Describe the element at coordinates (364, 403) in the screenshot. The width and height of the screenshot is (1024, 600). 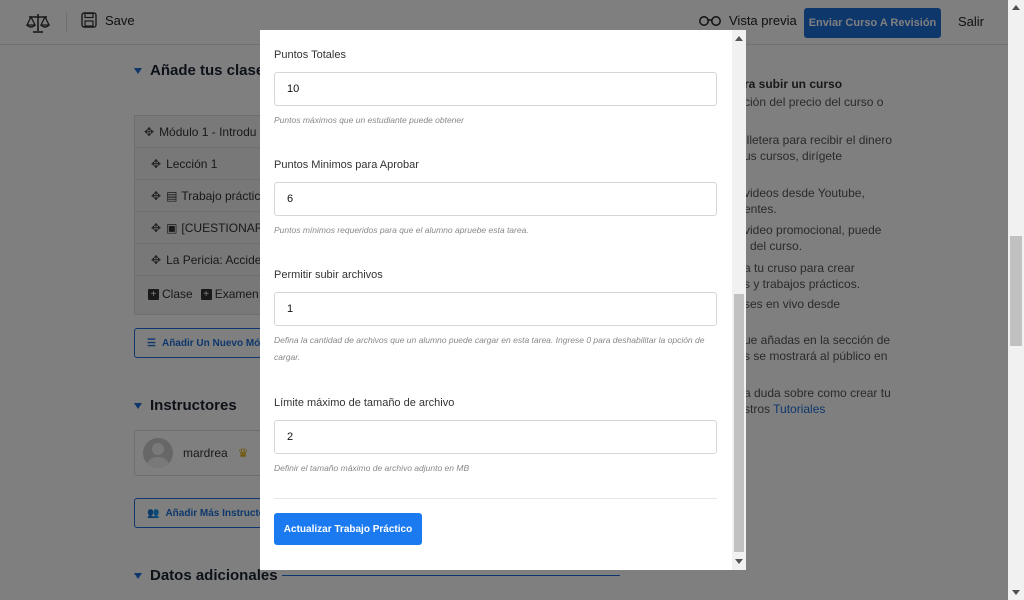
I see `max-file-size-label: Límite máximo de tamaño de archivo` at that location.